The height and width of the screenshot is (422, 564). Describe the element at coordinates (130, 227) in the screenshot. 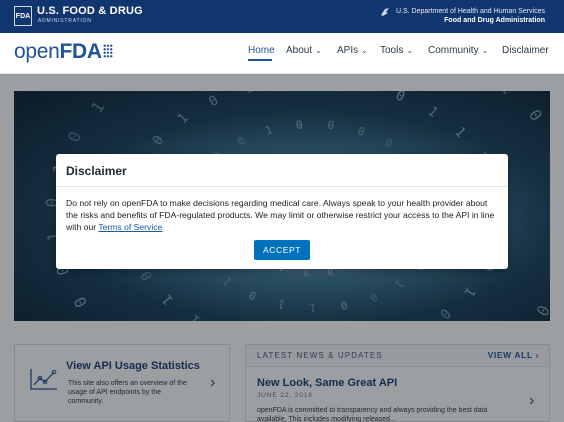

I see `terms-of-service-link: Terms of Service` at that location.